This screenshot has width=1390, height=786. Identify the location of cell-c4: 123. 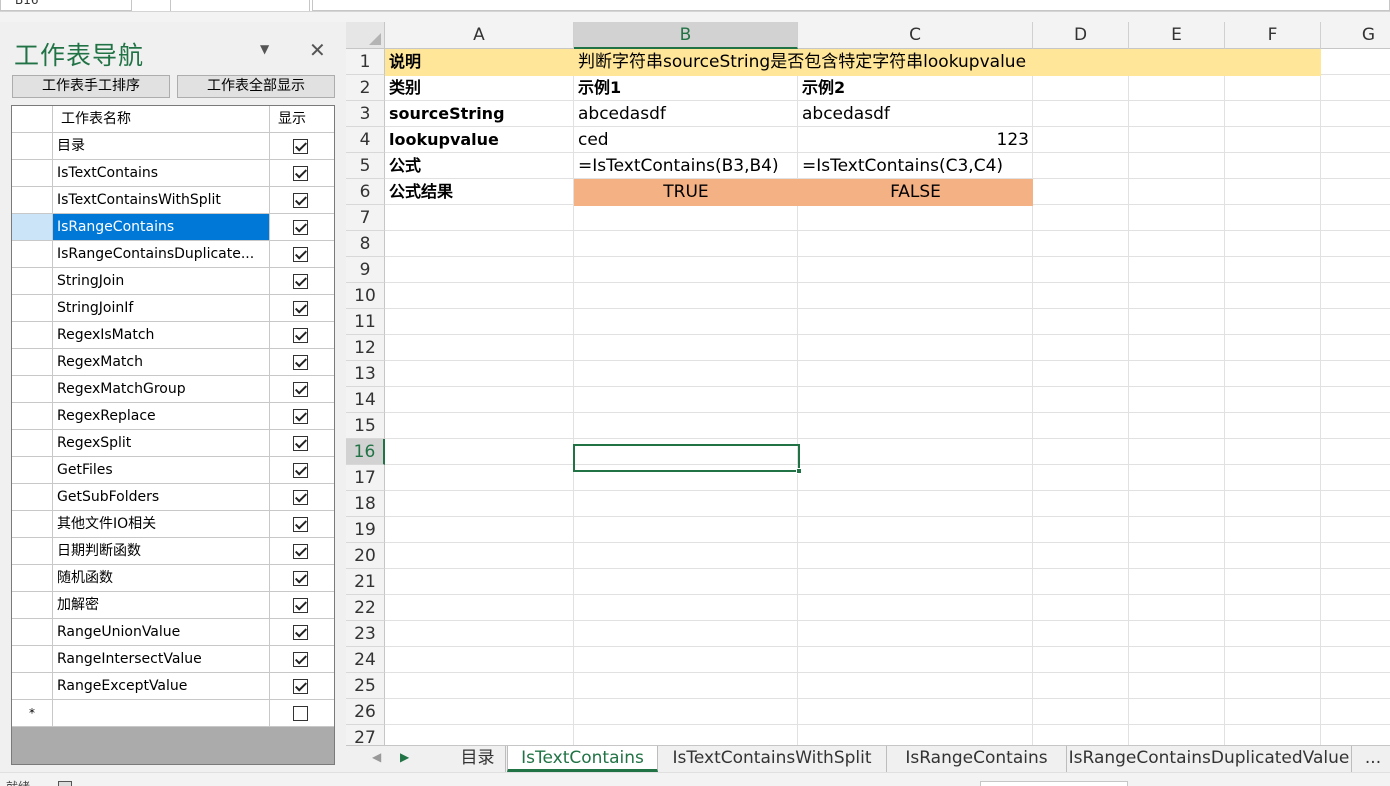
(915, 140).